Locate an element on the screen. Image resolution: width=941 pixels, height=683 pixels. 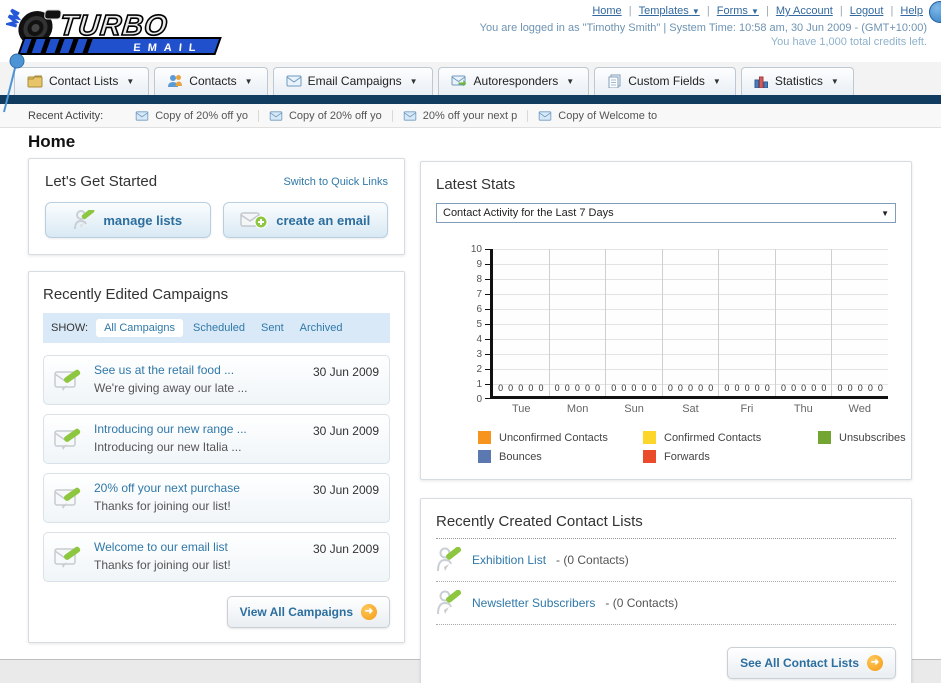
x-tick-label: Mon is located at coordinates (577, 409).